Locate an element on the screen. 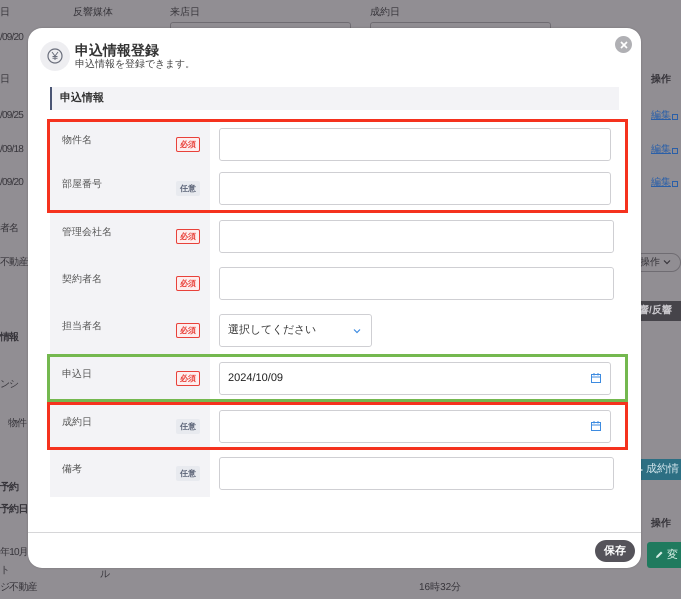  table-text: 者名 is located at coordinates (9, 229).